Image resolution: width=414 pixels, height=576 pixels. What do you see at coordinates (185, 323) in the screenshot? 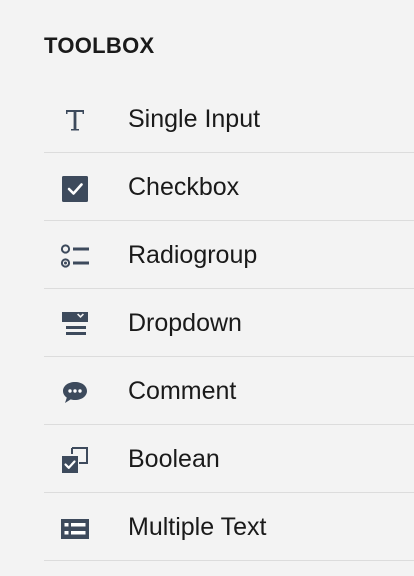
I see `toolbox-item-label: Dropdown` at bounding box center [185, 323].